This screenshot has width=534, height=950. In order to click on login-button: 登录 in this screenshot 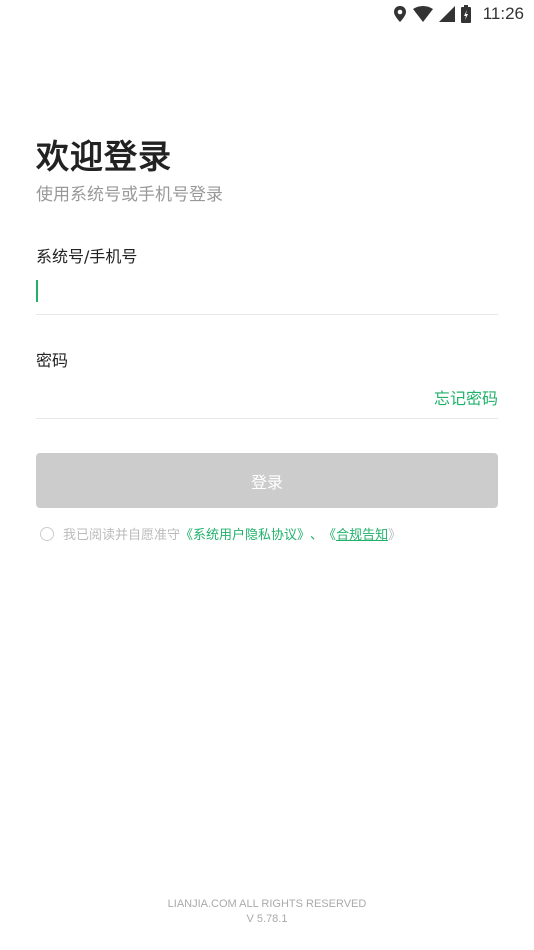, I will do `click(267, 480)`.